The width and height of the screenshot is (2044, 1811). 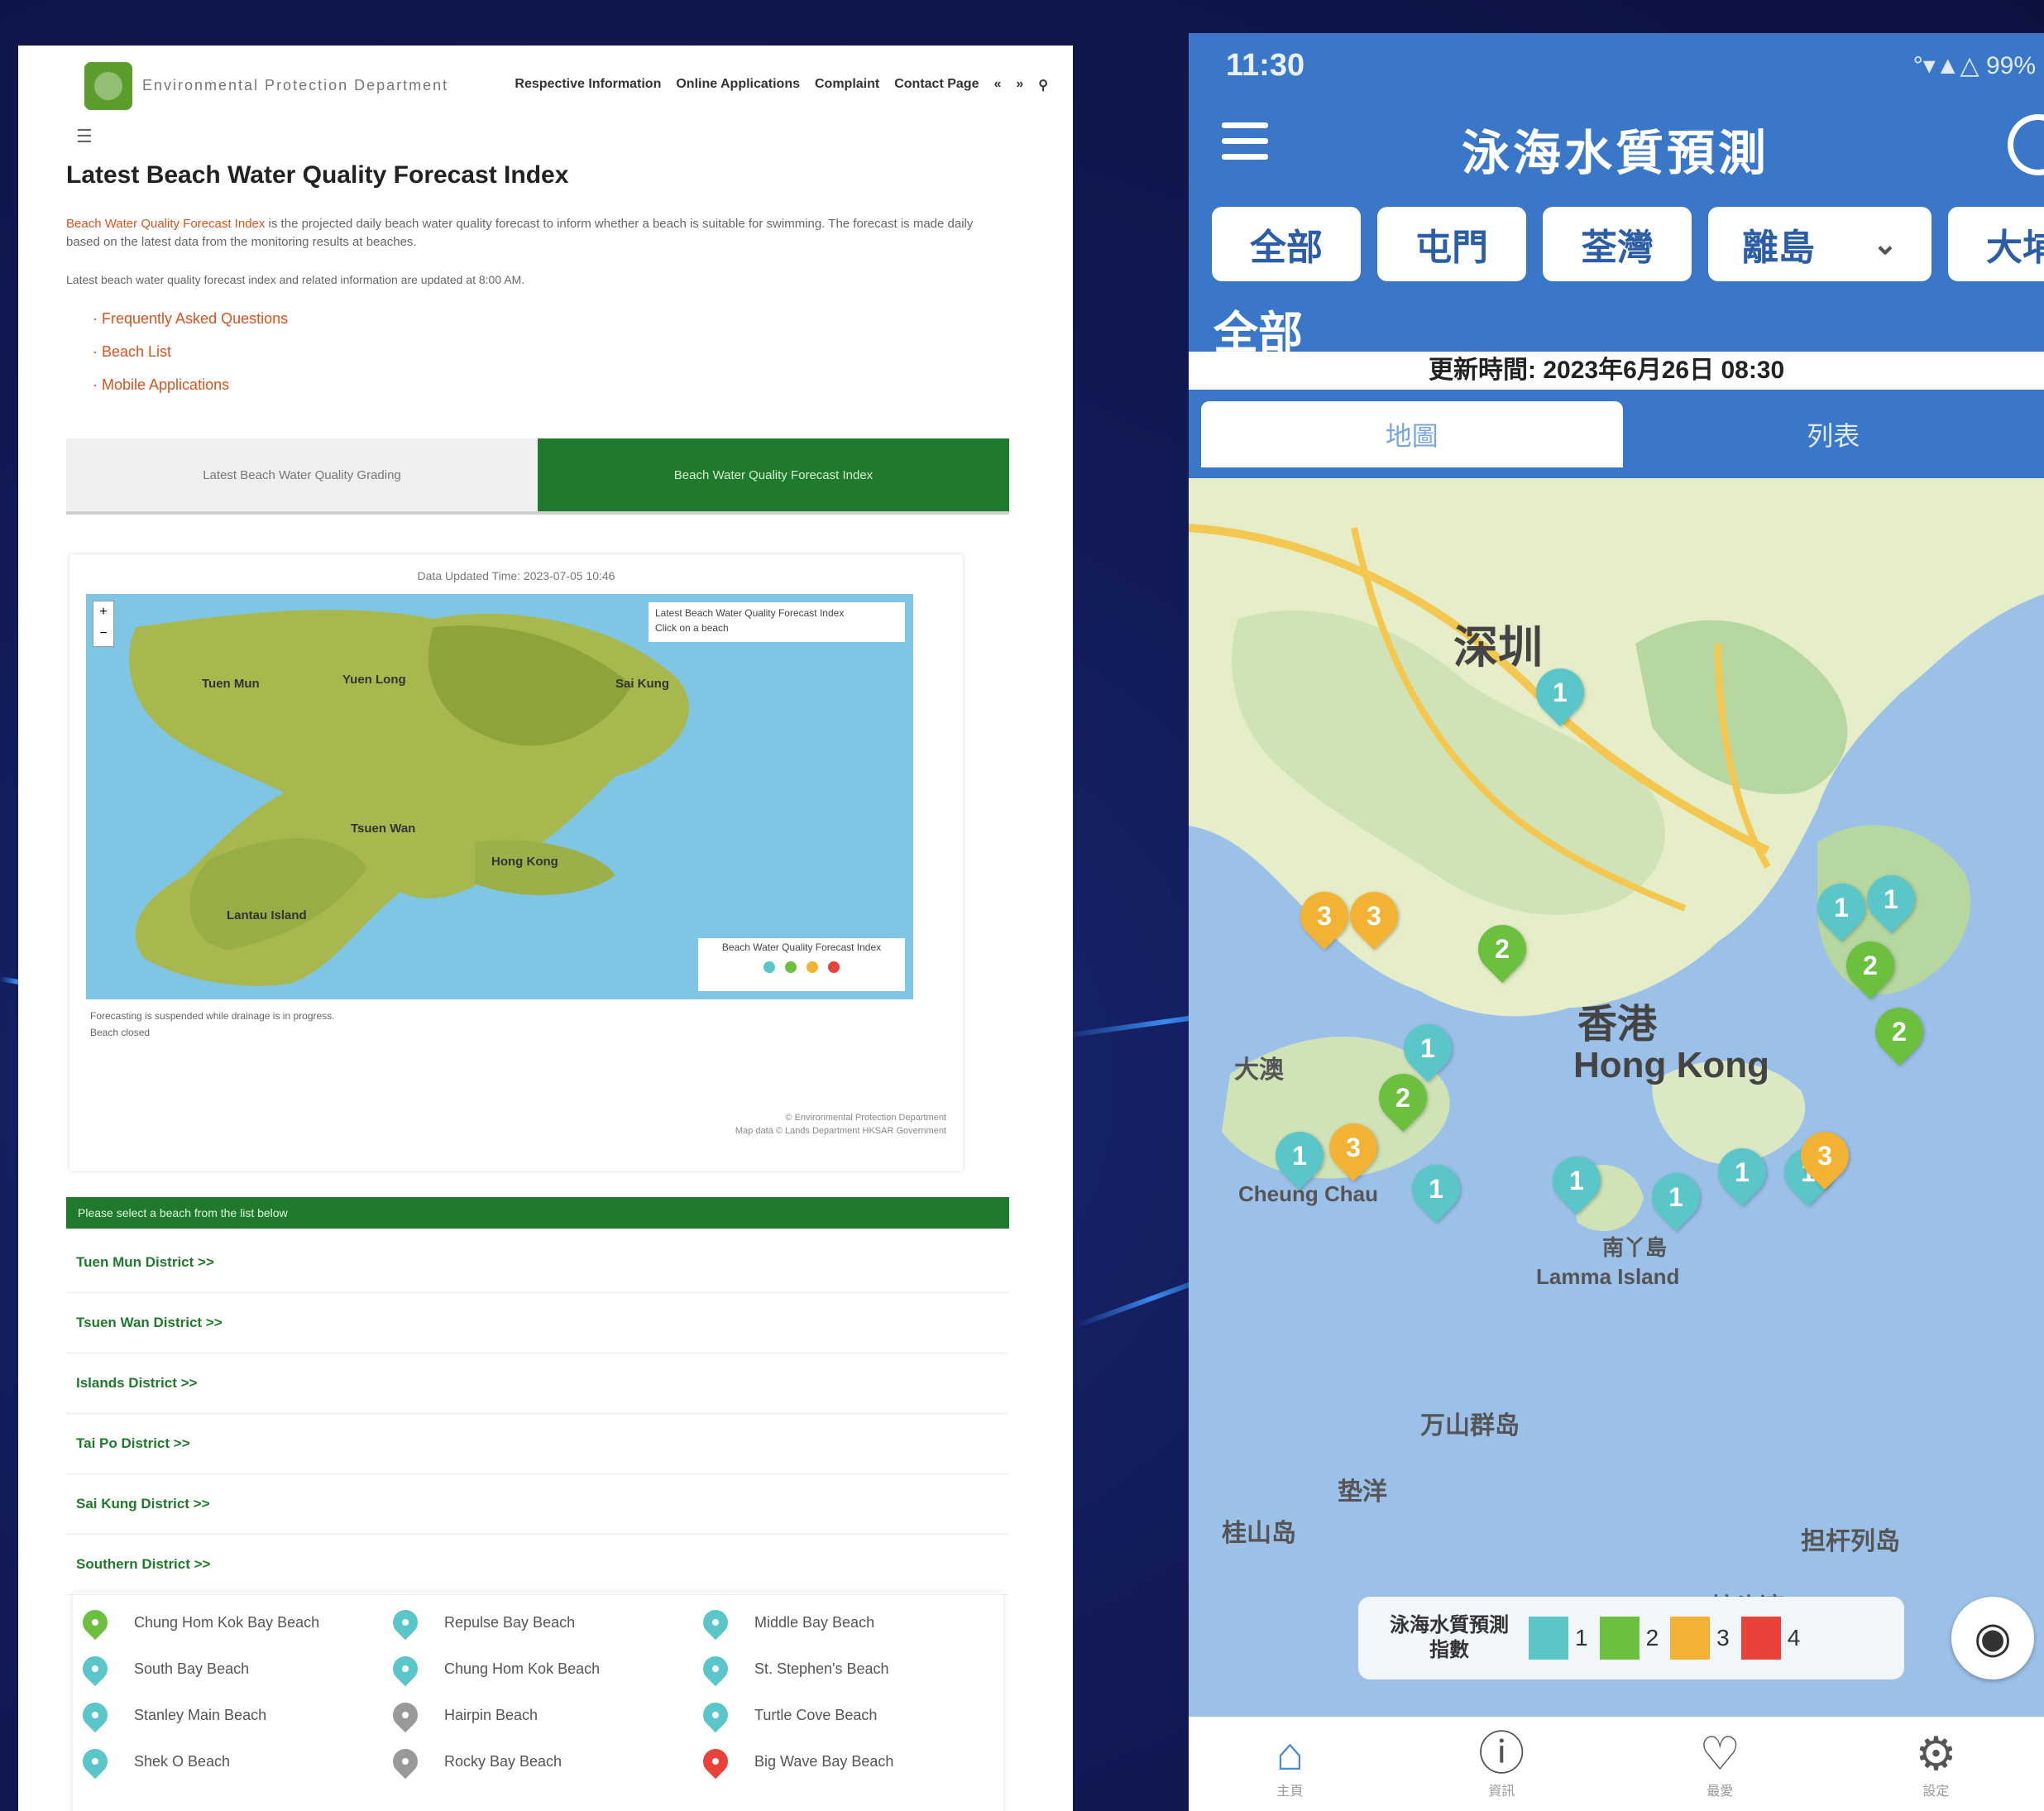 I want to click on beach-item: Chung Hom Kok Bay Beach, so click(x=228, y=1623).